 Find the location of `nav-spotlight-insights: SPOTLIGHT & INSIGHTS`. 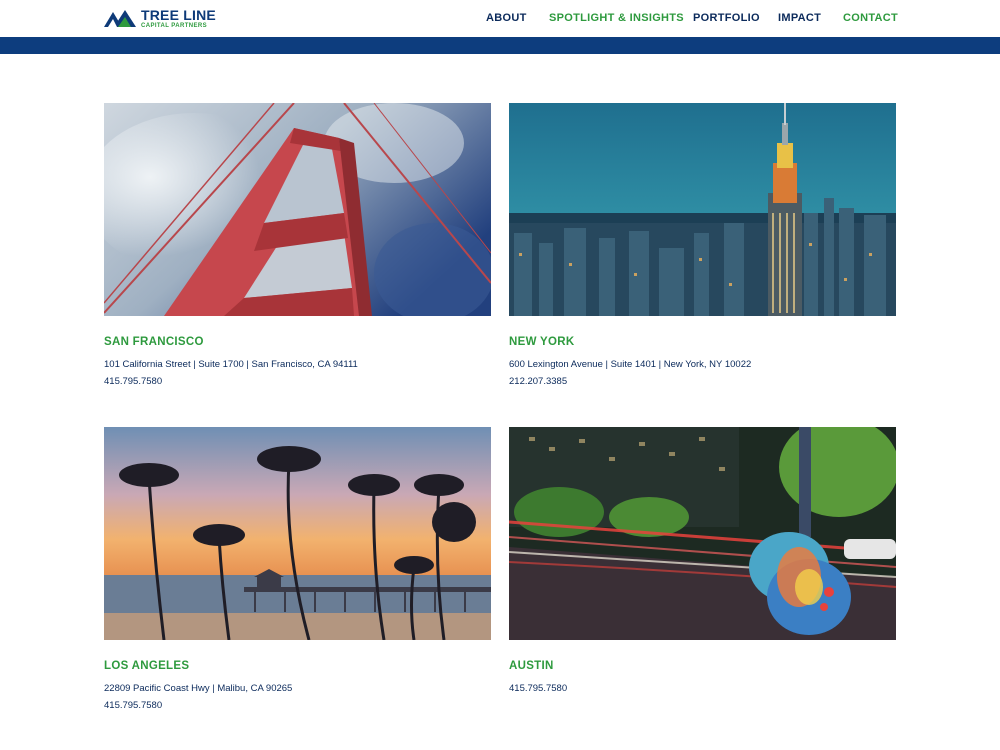

nav-spotlight-insights: SPOTLIGHT & INSIGHTS is located at coordinates (616, 18).